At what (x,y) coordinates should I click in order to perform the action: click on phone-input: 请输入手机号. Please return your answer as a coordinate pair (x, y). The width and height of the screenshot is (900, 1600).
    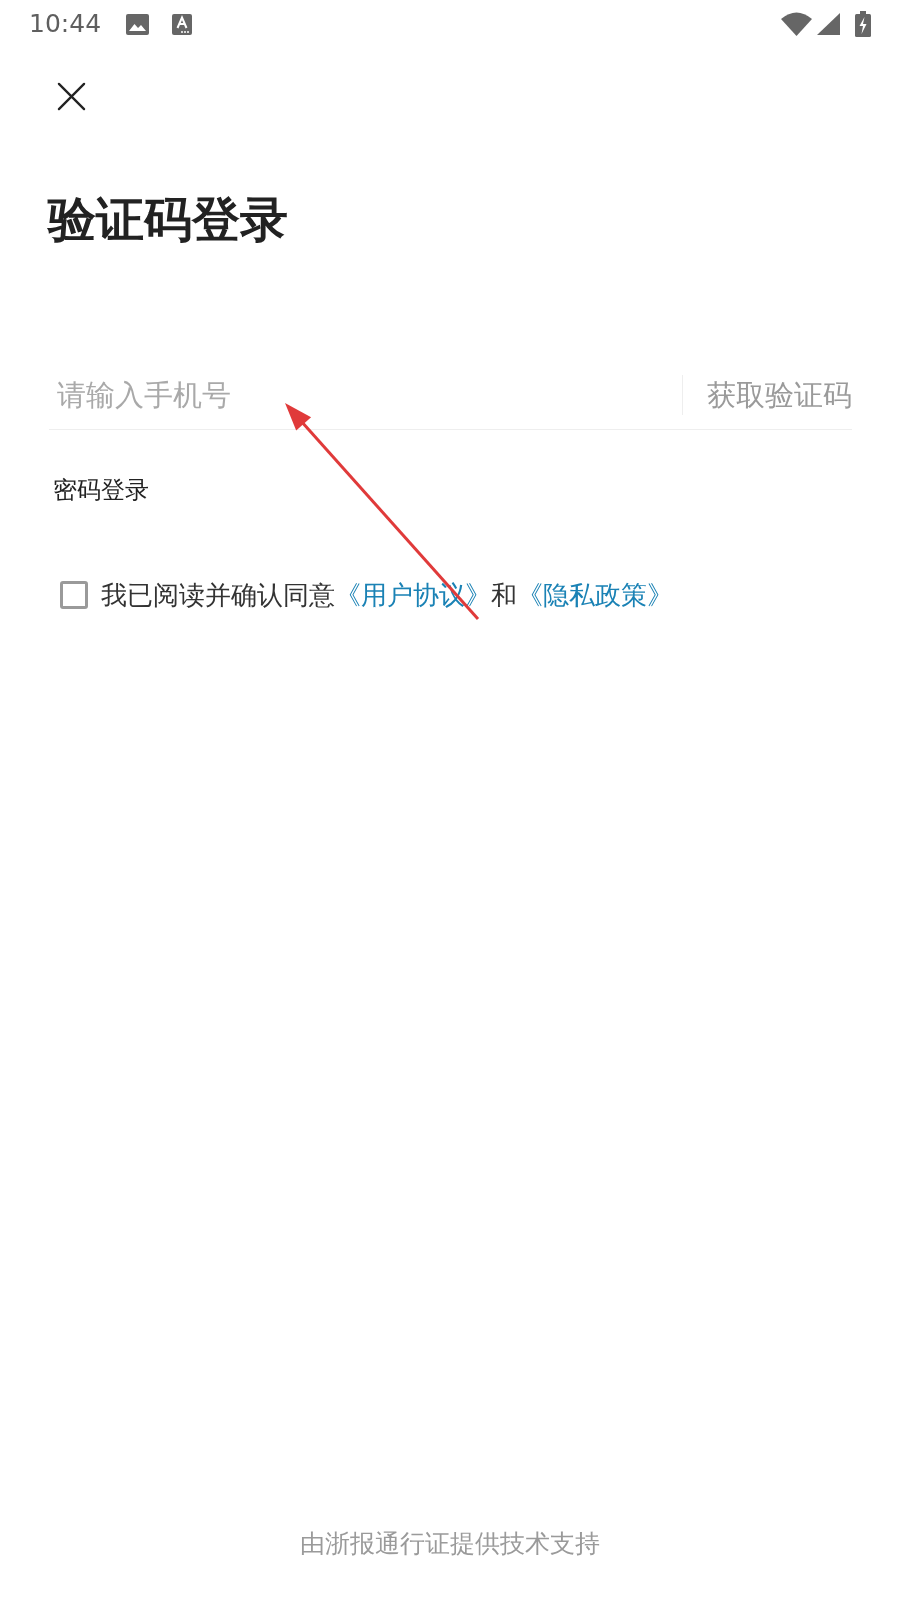
    Looking at the image, I should click on (365, 394).